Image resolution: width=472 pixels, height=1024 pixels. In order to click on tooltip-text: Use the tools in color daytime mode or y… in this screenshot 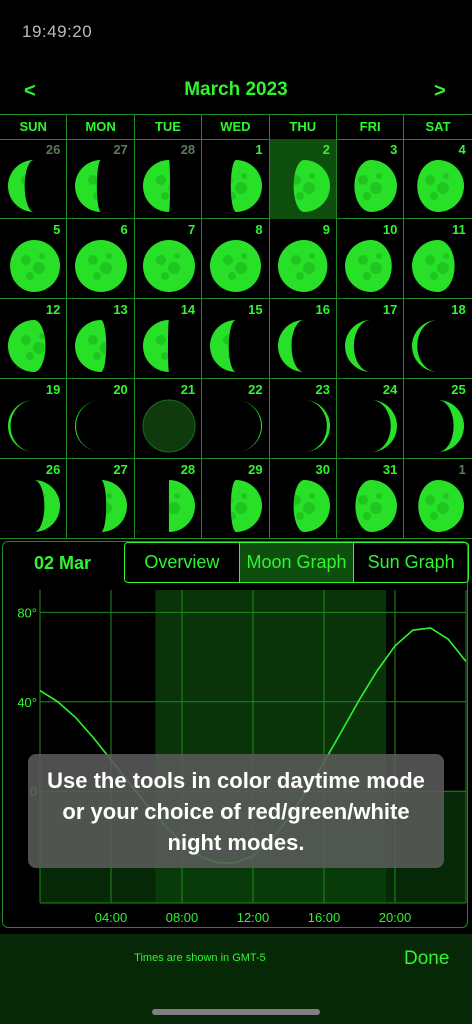, I will do `click(236, 811)`.